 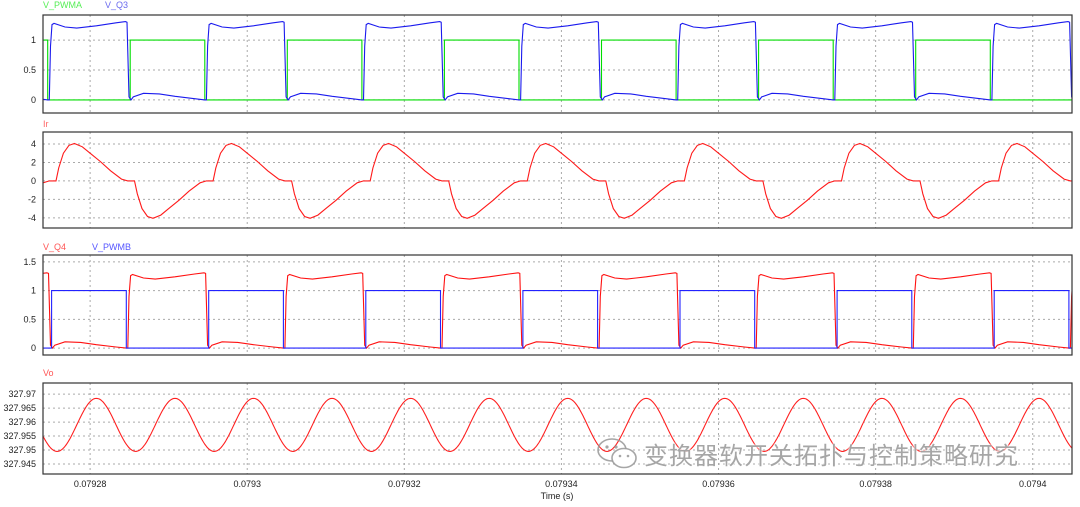 What do you see at coordinates (22, 450) in the screenshot?
I see `y-tick-label: 327.95` at bounding box center [22, 450].